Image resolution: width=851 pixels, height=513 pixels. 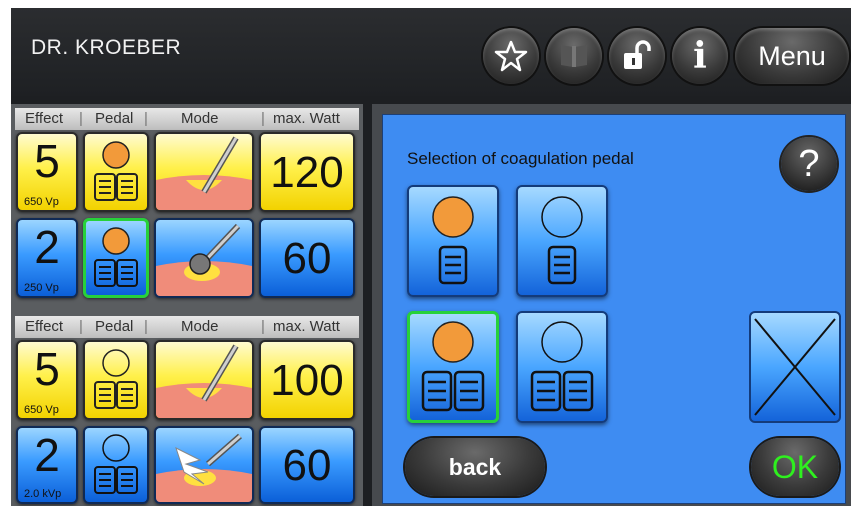 I want to click on effect-tile: 2 250 Vp, so click(x=47, y=258).